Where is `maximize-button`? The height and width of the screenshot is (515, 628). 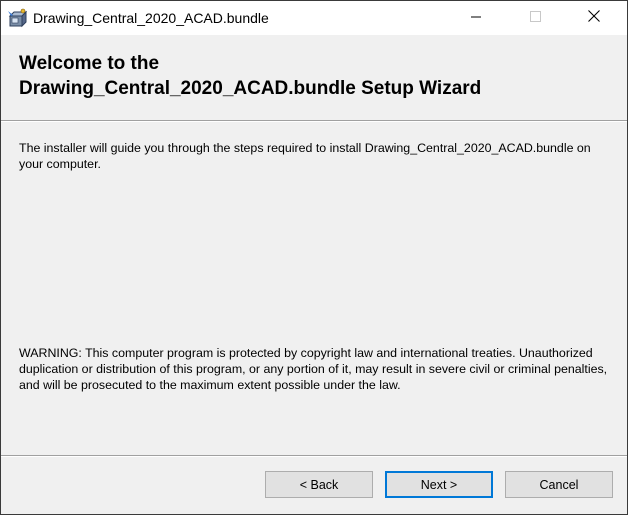
maximize-button is located at coordinates (535, 18).